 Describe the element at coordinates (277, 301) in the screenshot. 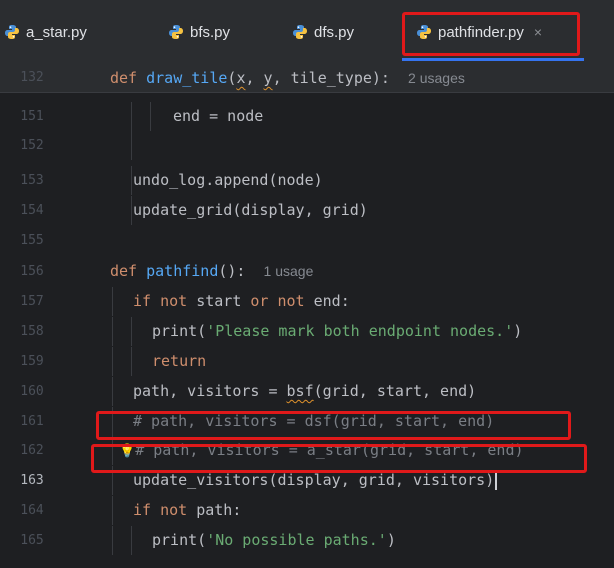

I see `keyword: or not` at that location.